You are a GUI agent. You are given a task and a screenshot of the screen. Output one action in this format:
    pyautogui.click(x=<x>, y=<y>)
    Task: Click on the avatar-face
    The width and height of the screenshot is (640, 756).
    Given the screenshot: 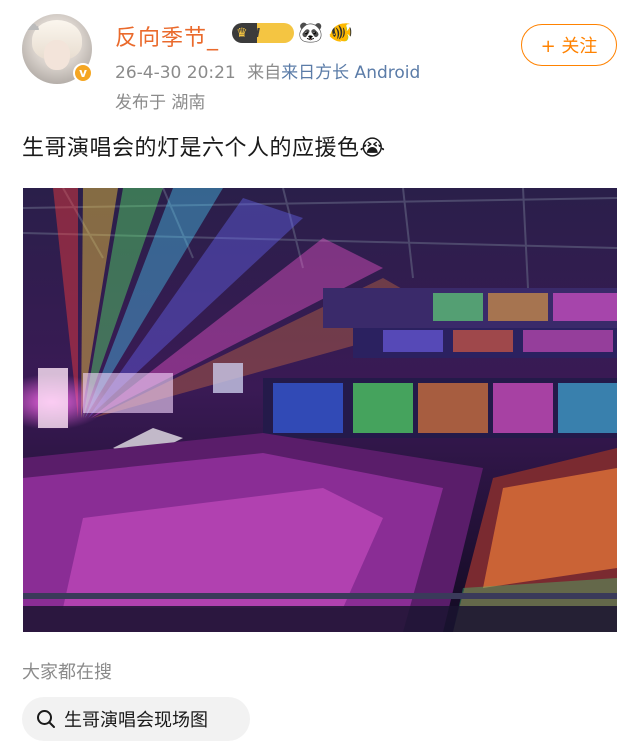 What is the action you would take?
    pyautogui.click(x=57, y=55)
    